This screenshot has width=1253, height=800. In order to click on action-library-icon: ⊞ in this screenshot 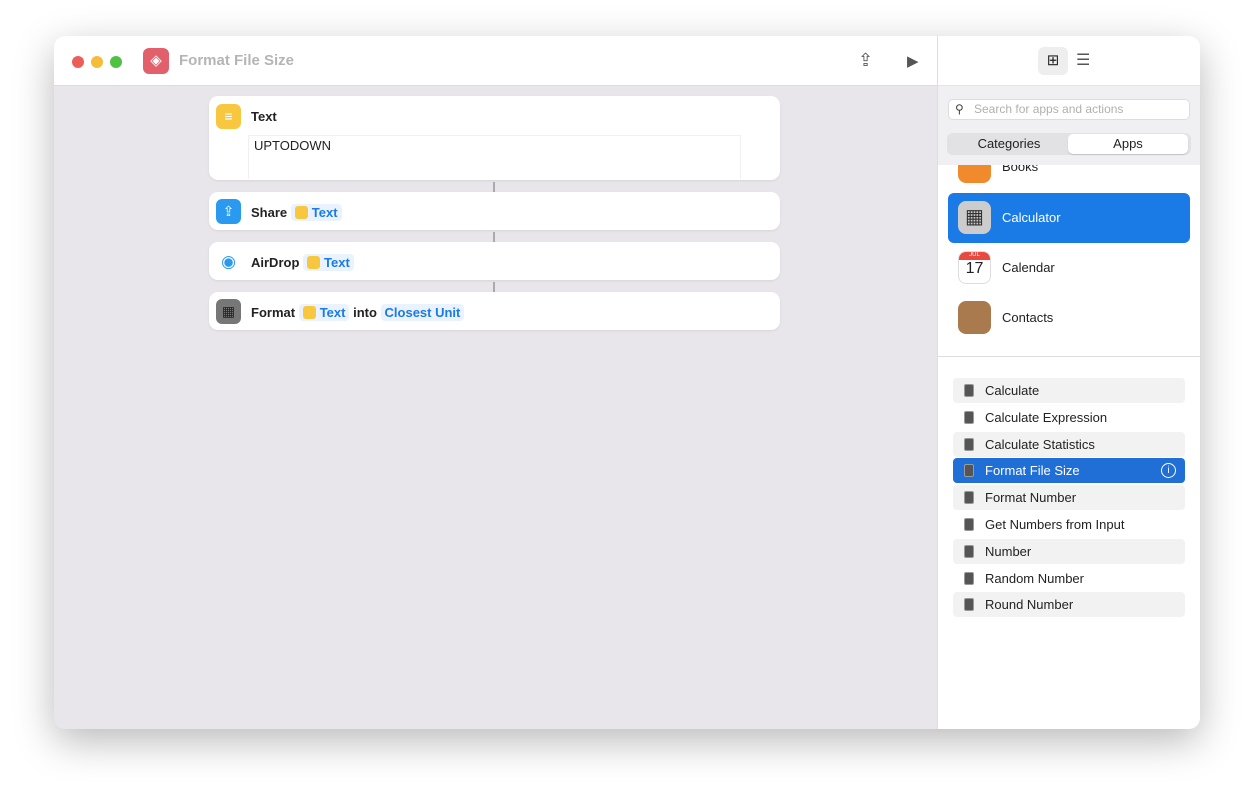, I will do `click(1053, 61)`.